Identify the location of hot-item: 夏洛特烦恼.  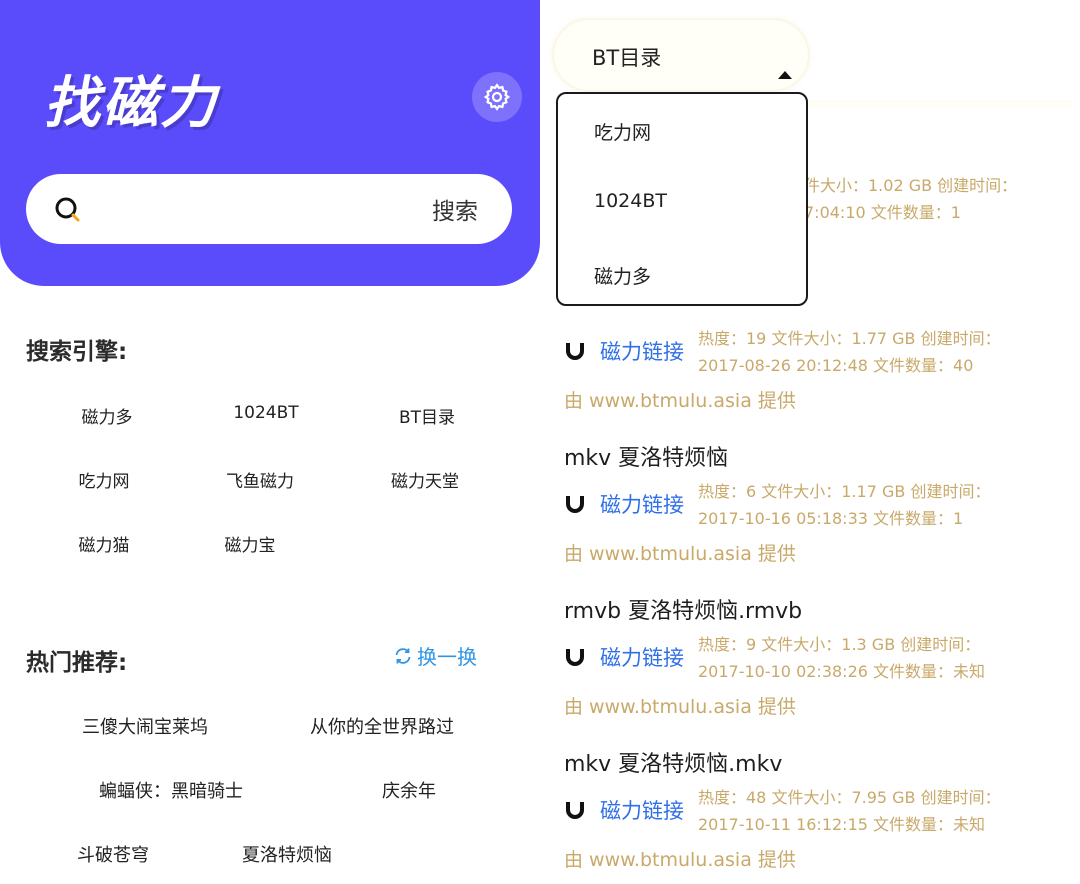
(287, 854).